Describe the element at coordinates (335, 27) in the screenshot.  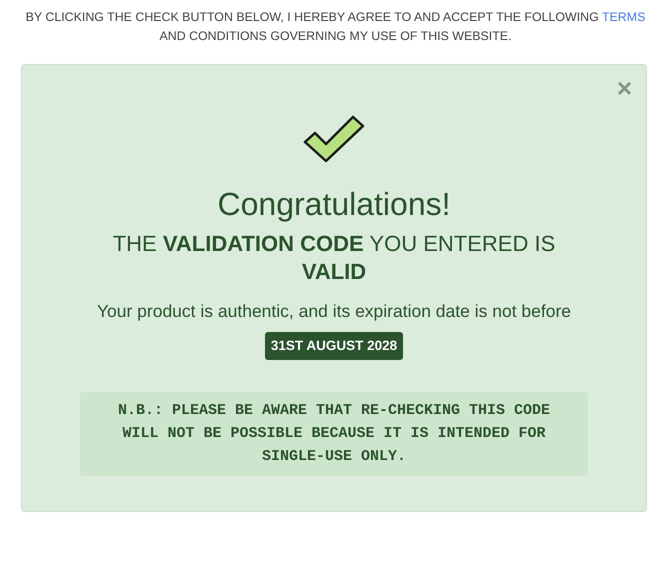
I see `terms-notice: BY CLICKING THE CHECK BUTTON BELOW, I HEREBY AGREE TO AND ACCEPT THE FOLLOWING TERMS AND CONDITIONS GOVERNING MY USE OF THIS WEBSITE.` at that location.